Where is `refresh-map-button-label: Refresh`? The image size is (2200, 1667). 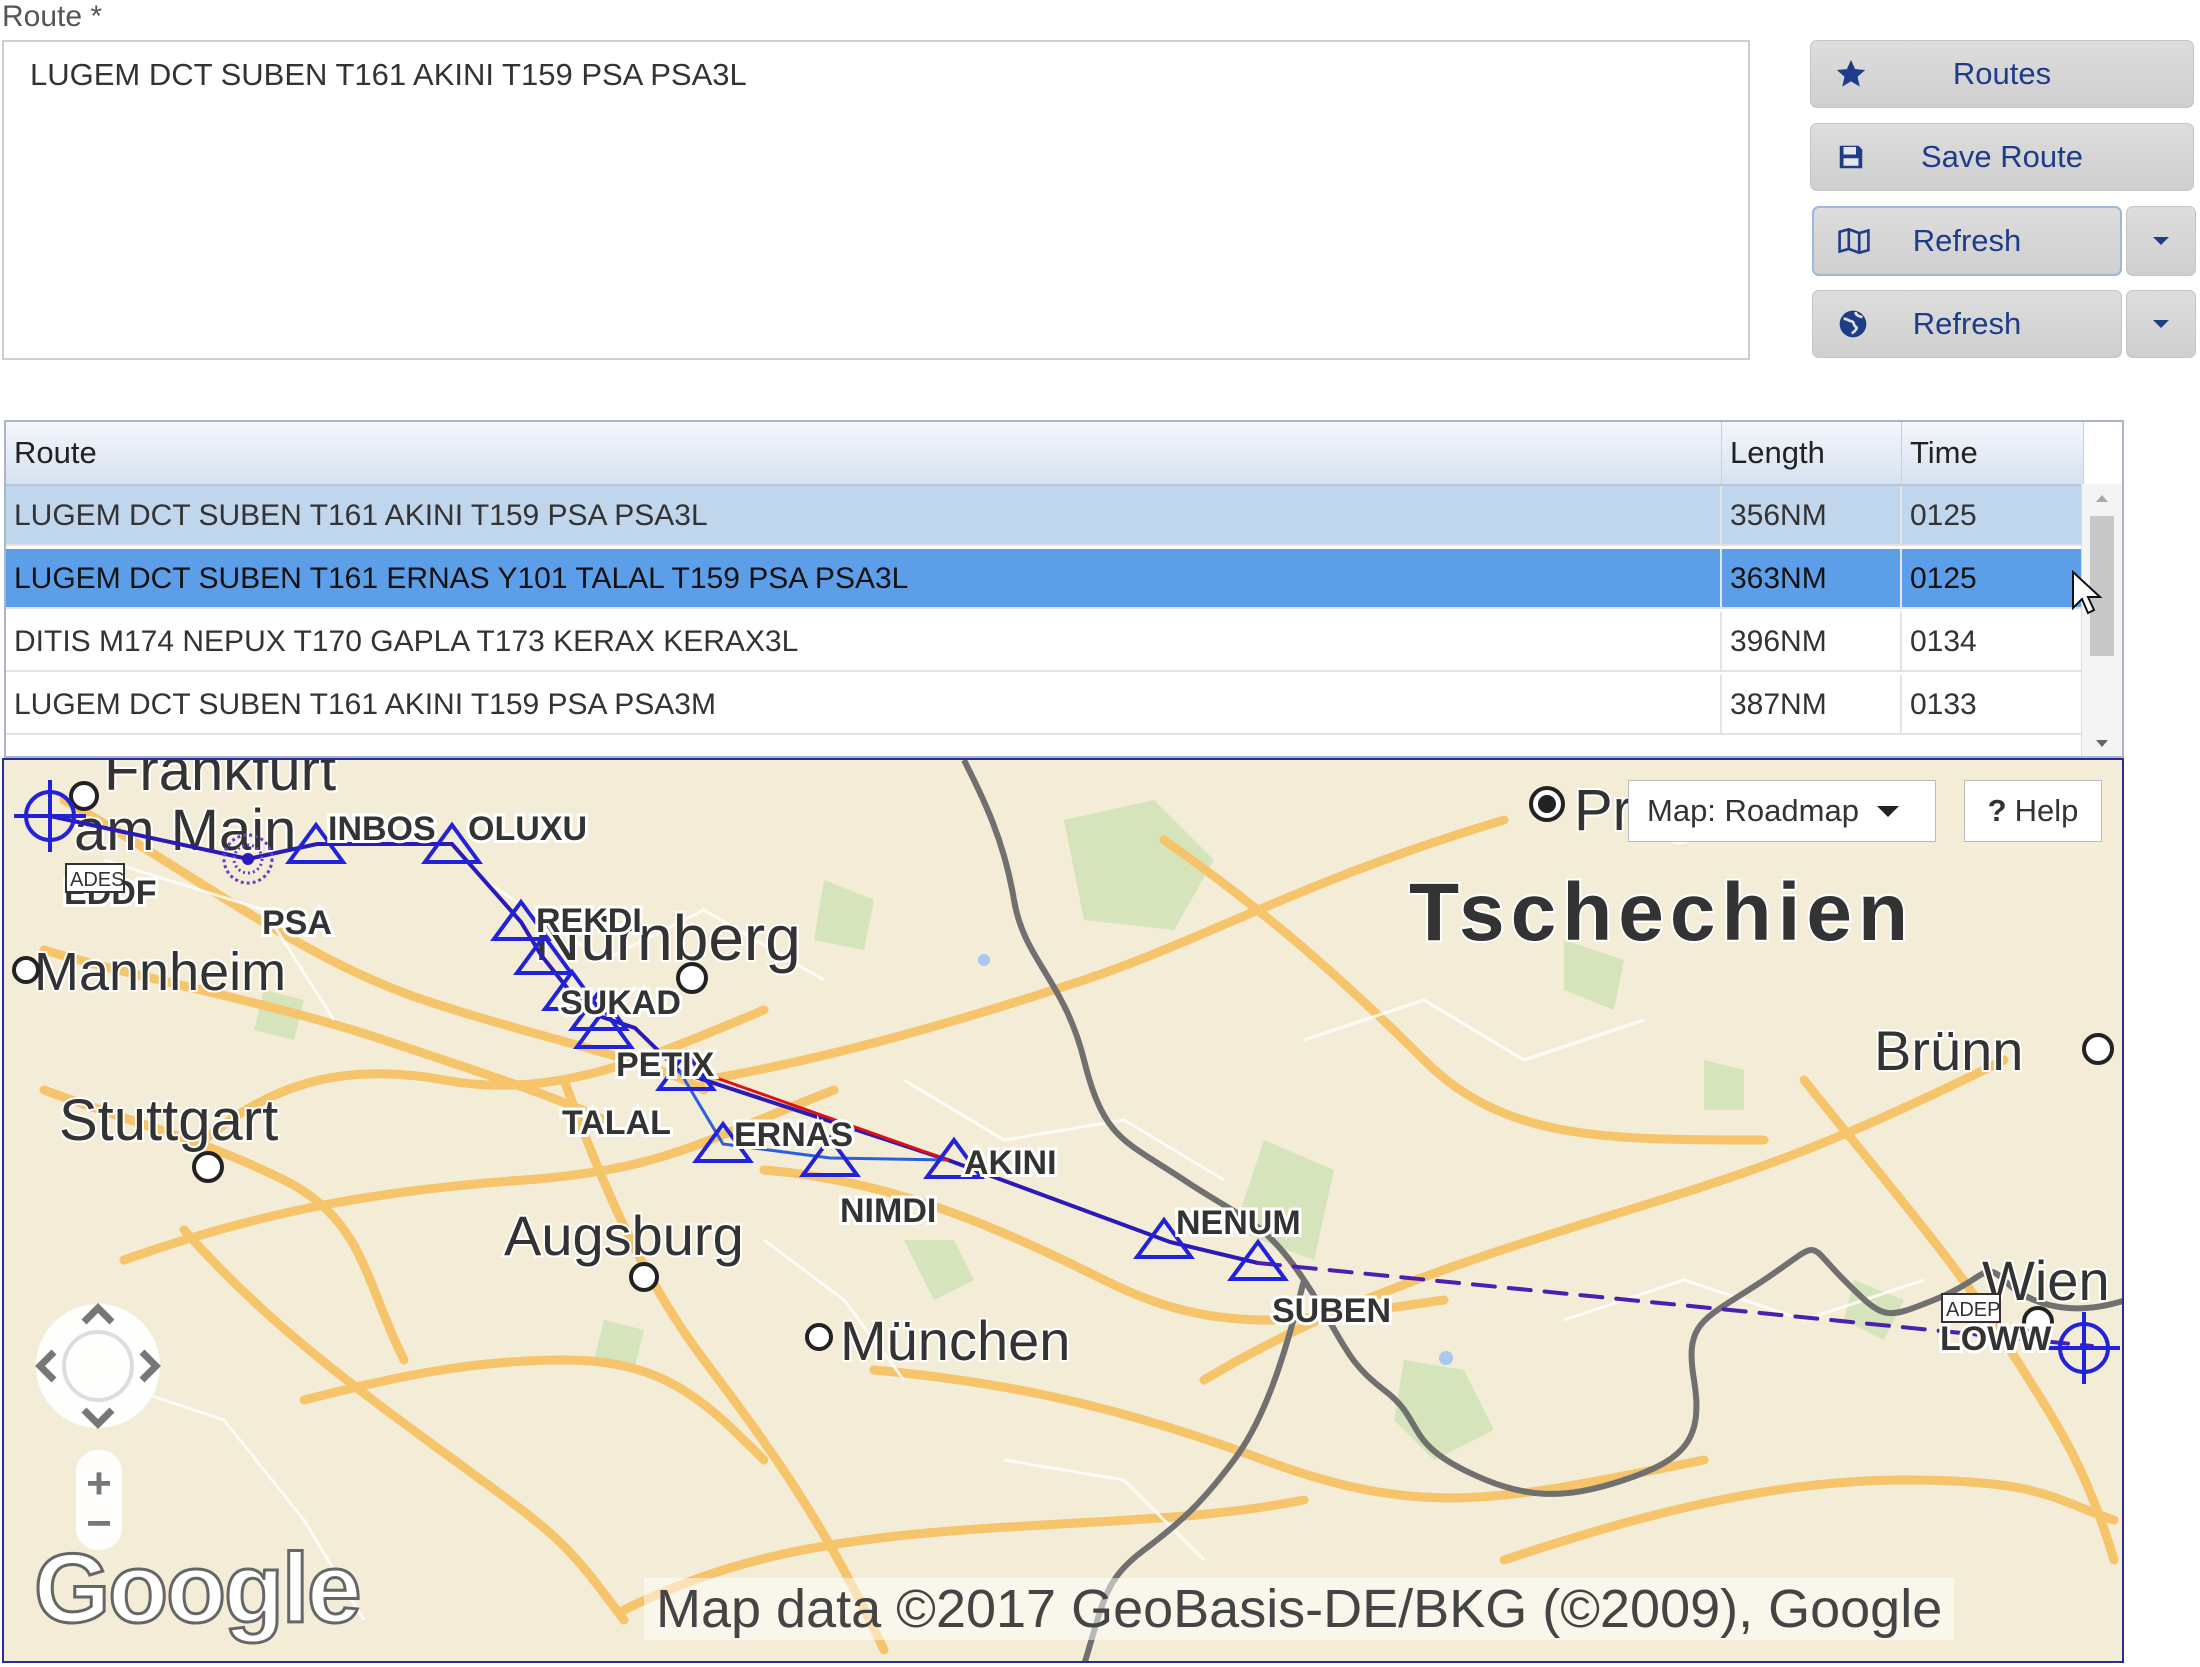 refresh-map-button-label: Refresh is located at coordinates (1967, 240).